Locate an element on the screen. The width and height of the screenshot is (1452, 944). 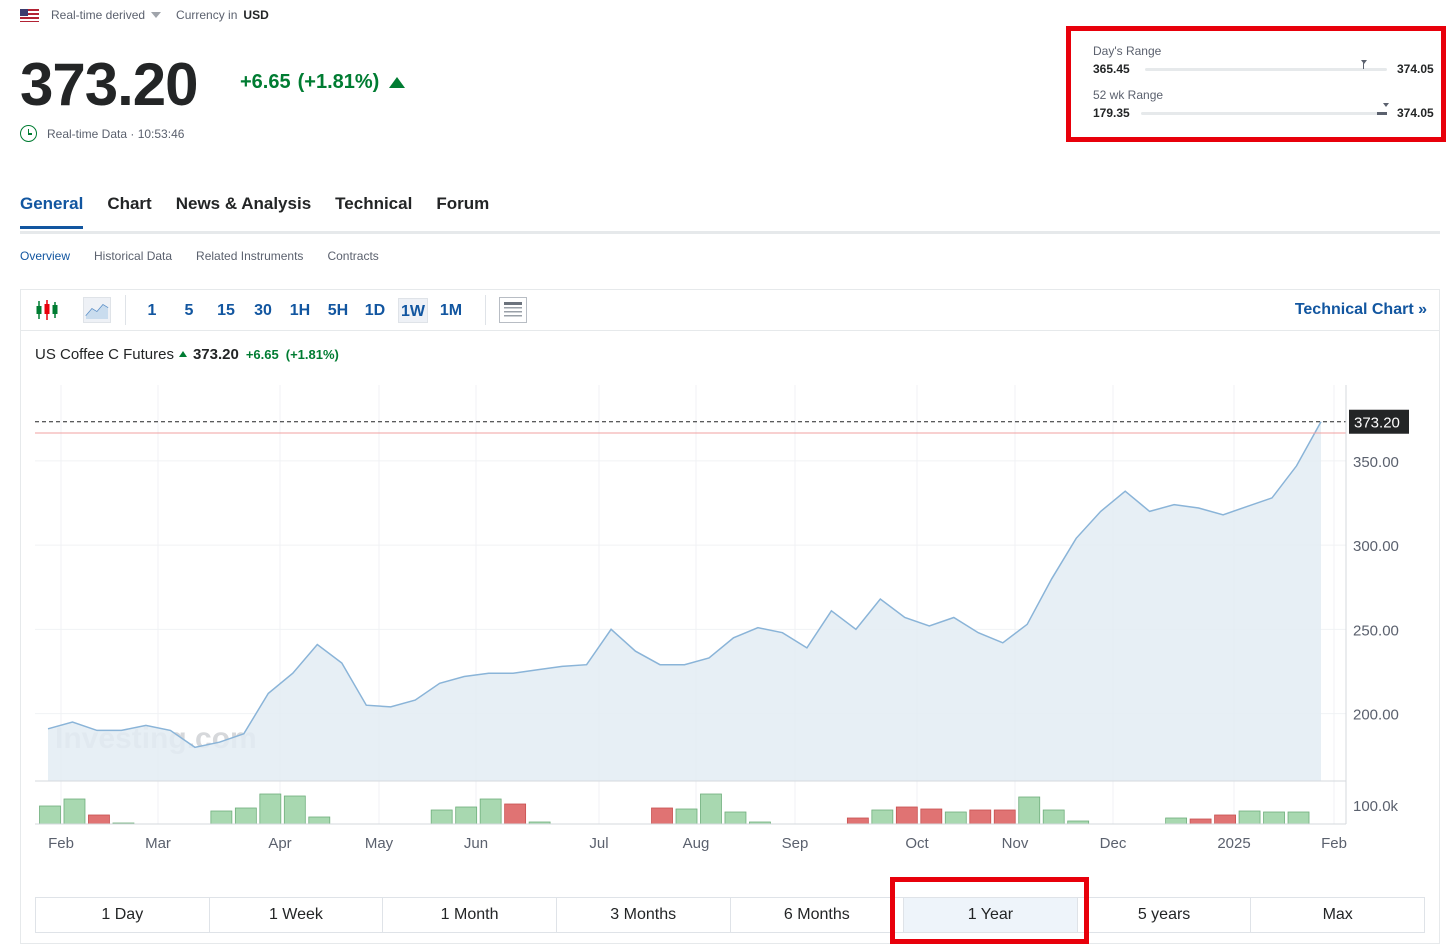
52wk-range-low: 179.35 is located at coordinates (1111, 113).